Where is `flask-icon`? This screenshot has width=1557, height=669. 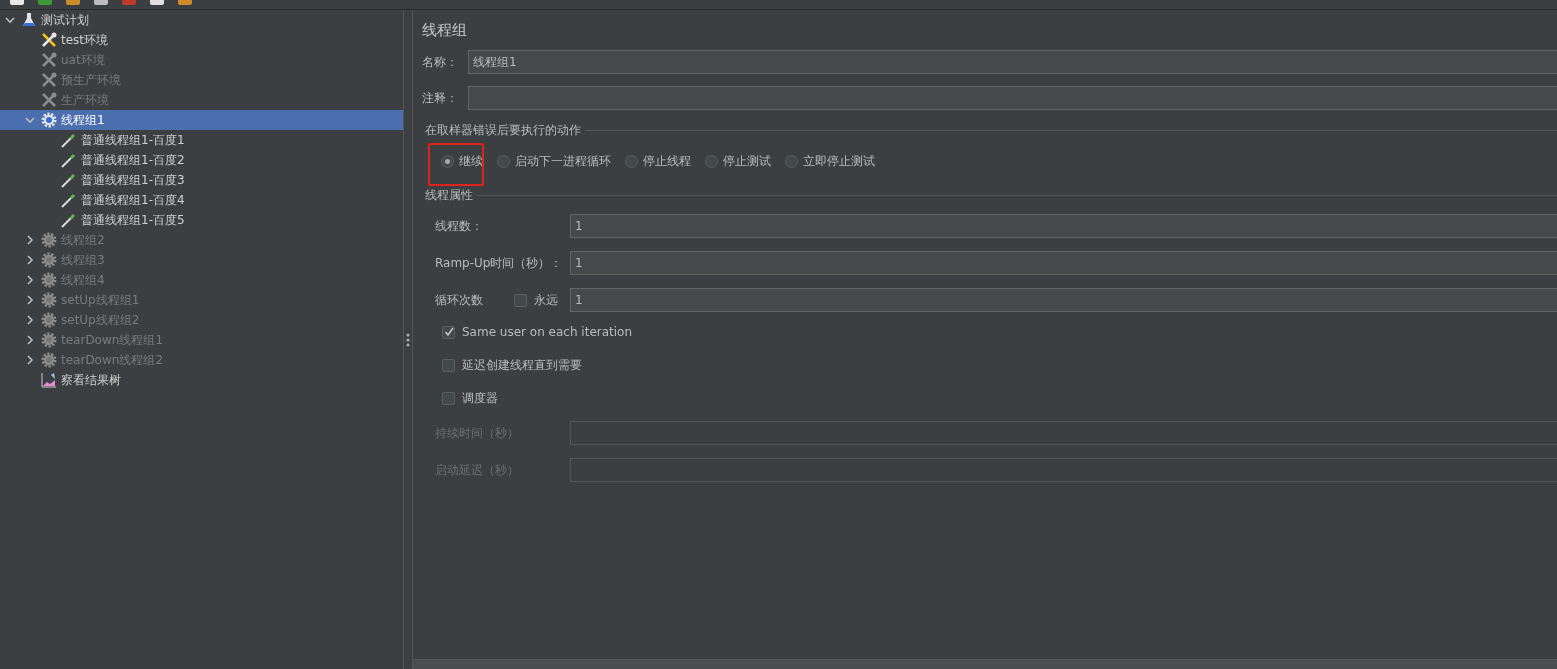 flask-icon is located at coordinates (29, 20).